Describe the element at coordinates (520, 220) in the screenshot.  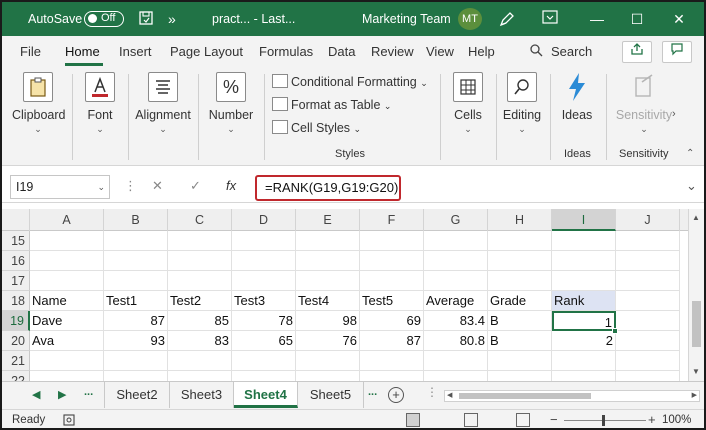
I see `column-header: H` at that location.